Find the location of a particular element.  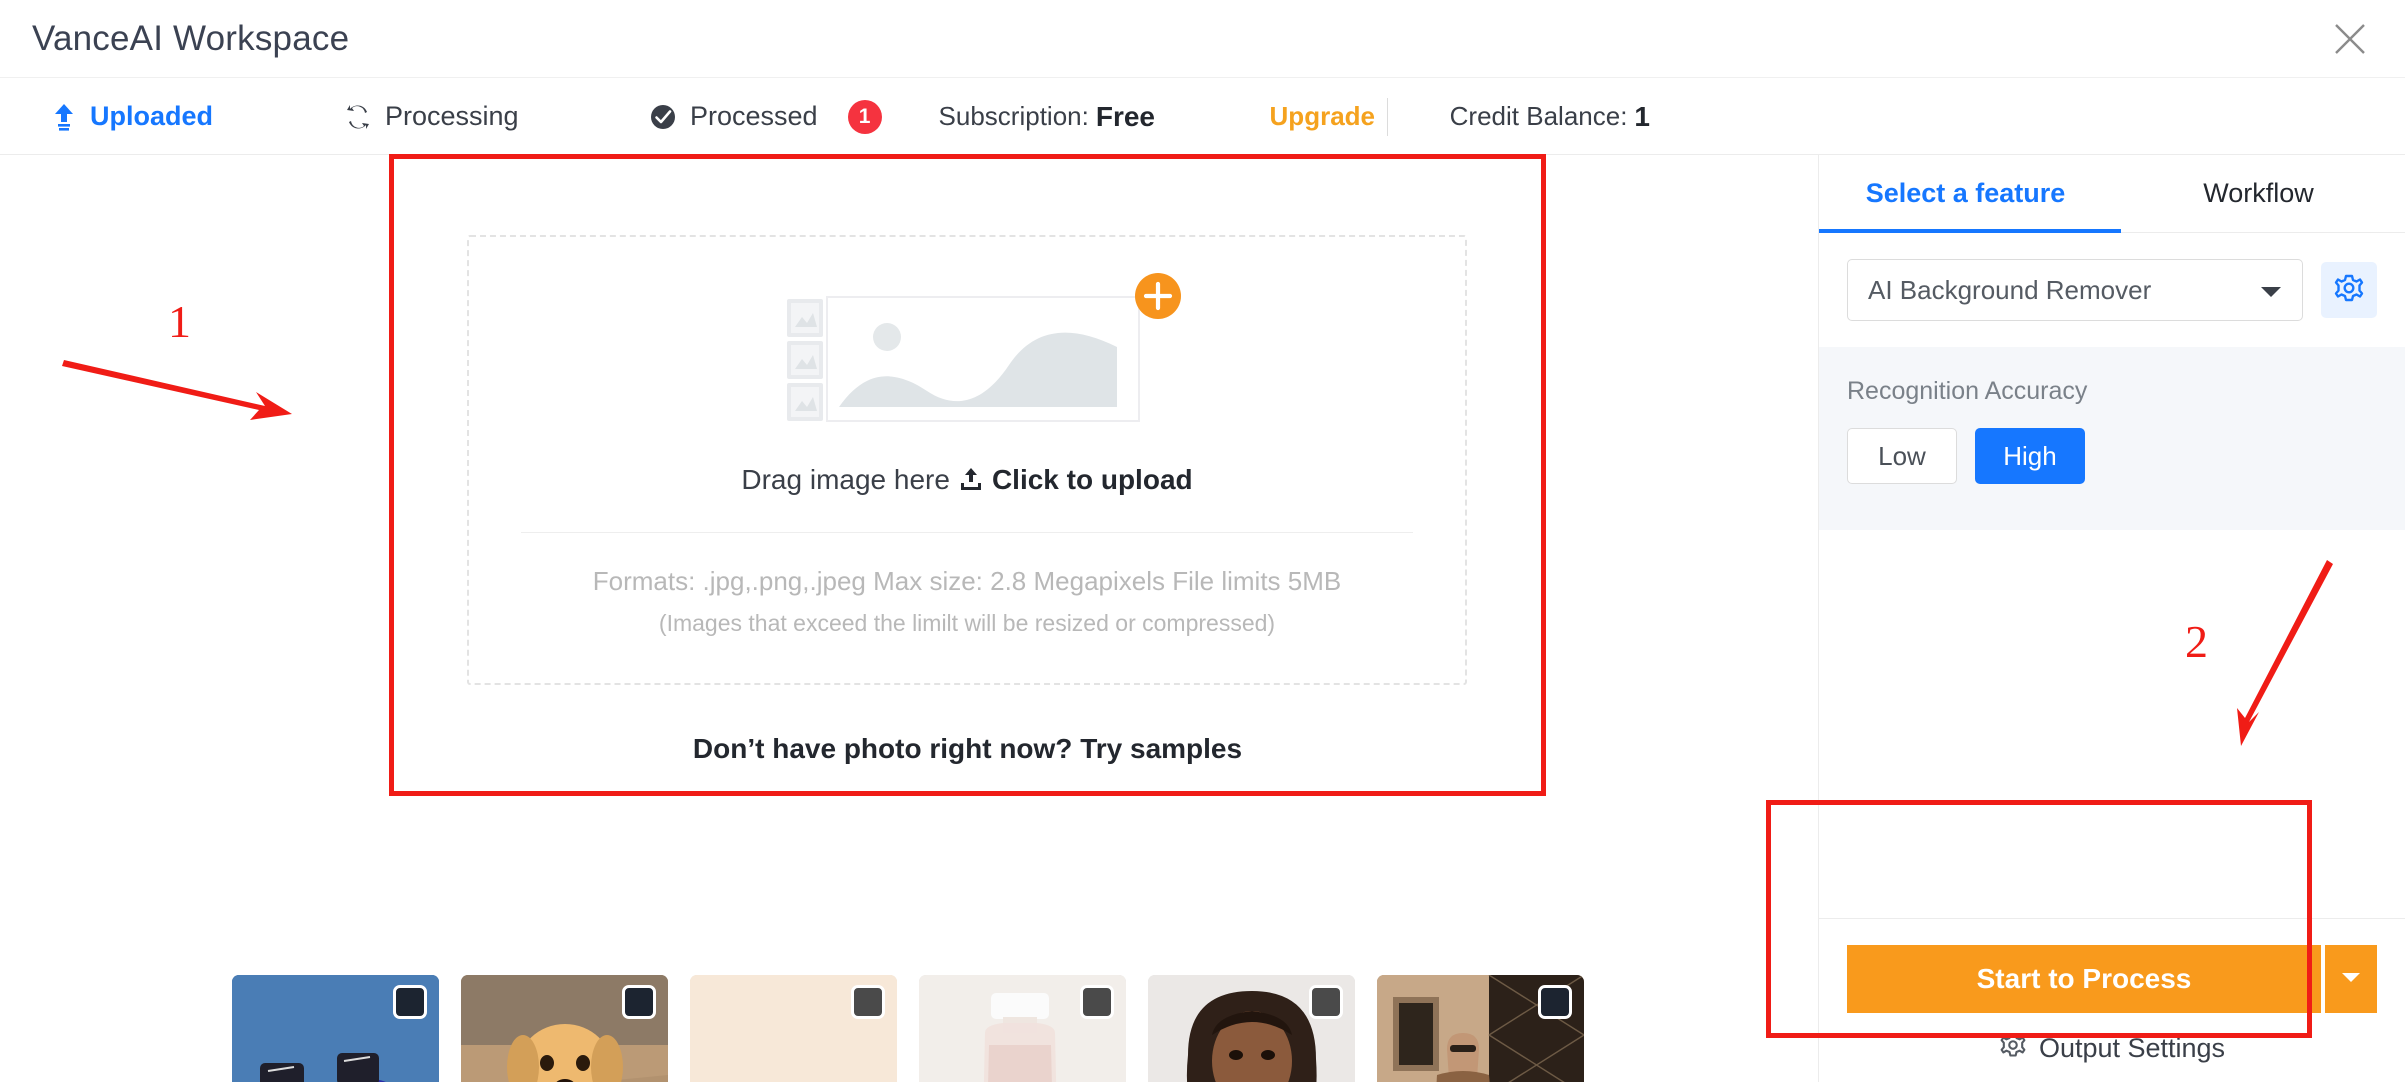

sample-thumb-man-street-style is located at coordinates (1480, 1028).